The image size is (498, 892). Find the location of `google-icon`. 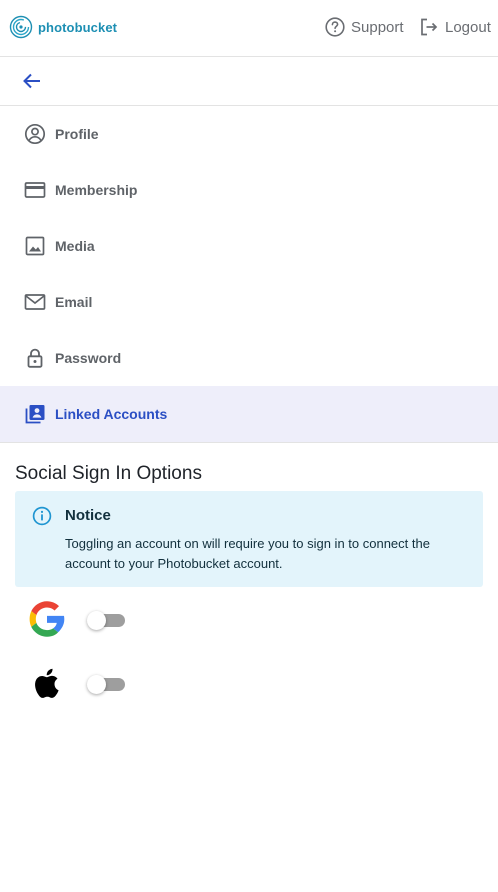

google-icon is located at coordinates (47, 619).